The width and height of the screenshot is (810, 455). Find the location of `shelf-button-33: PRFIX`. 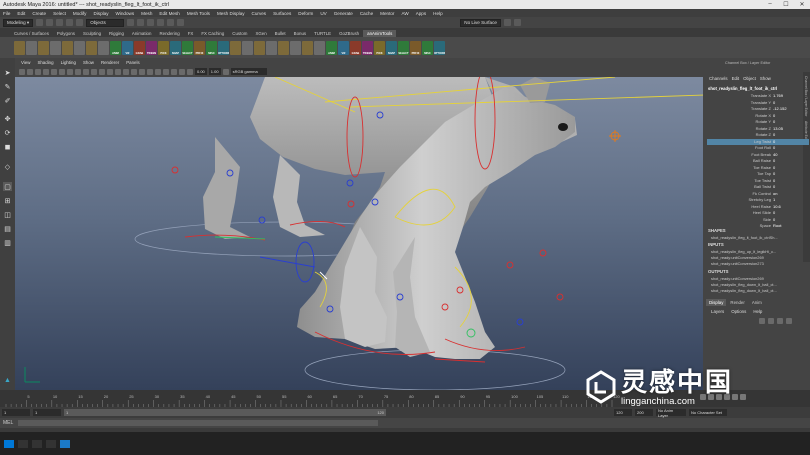

shelf-button-33: PRFIX is located at coordinates (415, 47).